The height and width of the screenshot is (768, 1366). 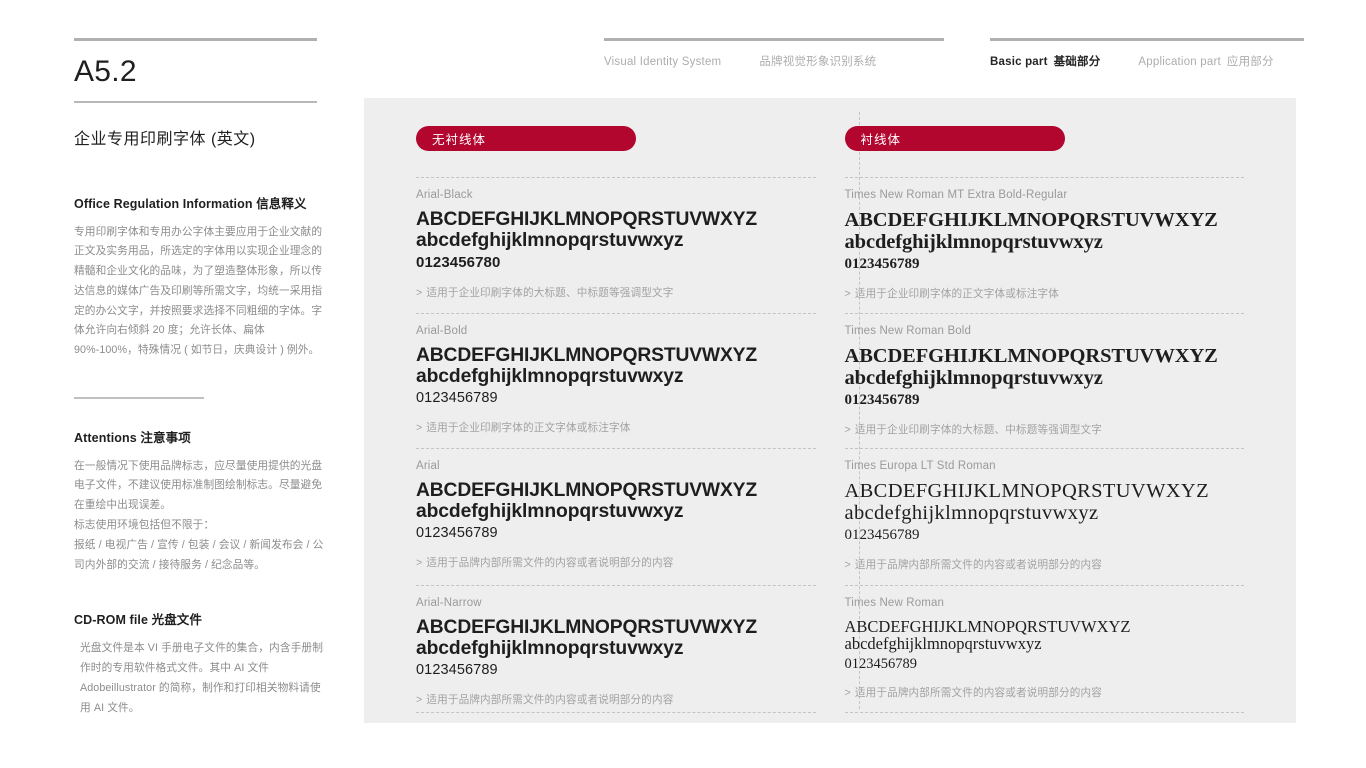 I want to click on font-name: Arial, so click(x=428, y=466).